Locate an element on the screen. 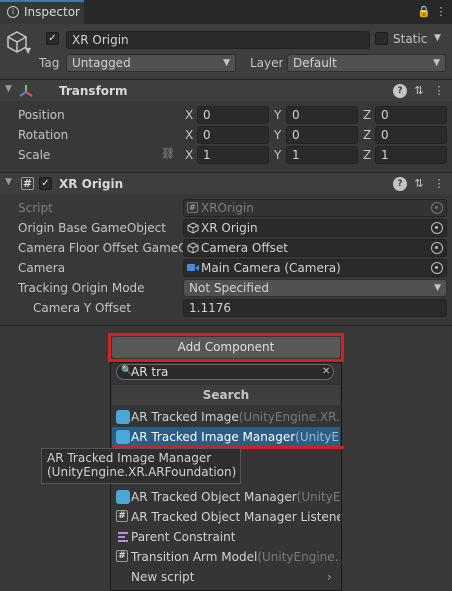 This screenshot has width=452, height=591. constraint-icon is located at coordinates (123, 537).